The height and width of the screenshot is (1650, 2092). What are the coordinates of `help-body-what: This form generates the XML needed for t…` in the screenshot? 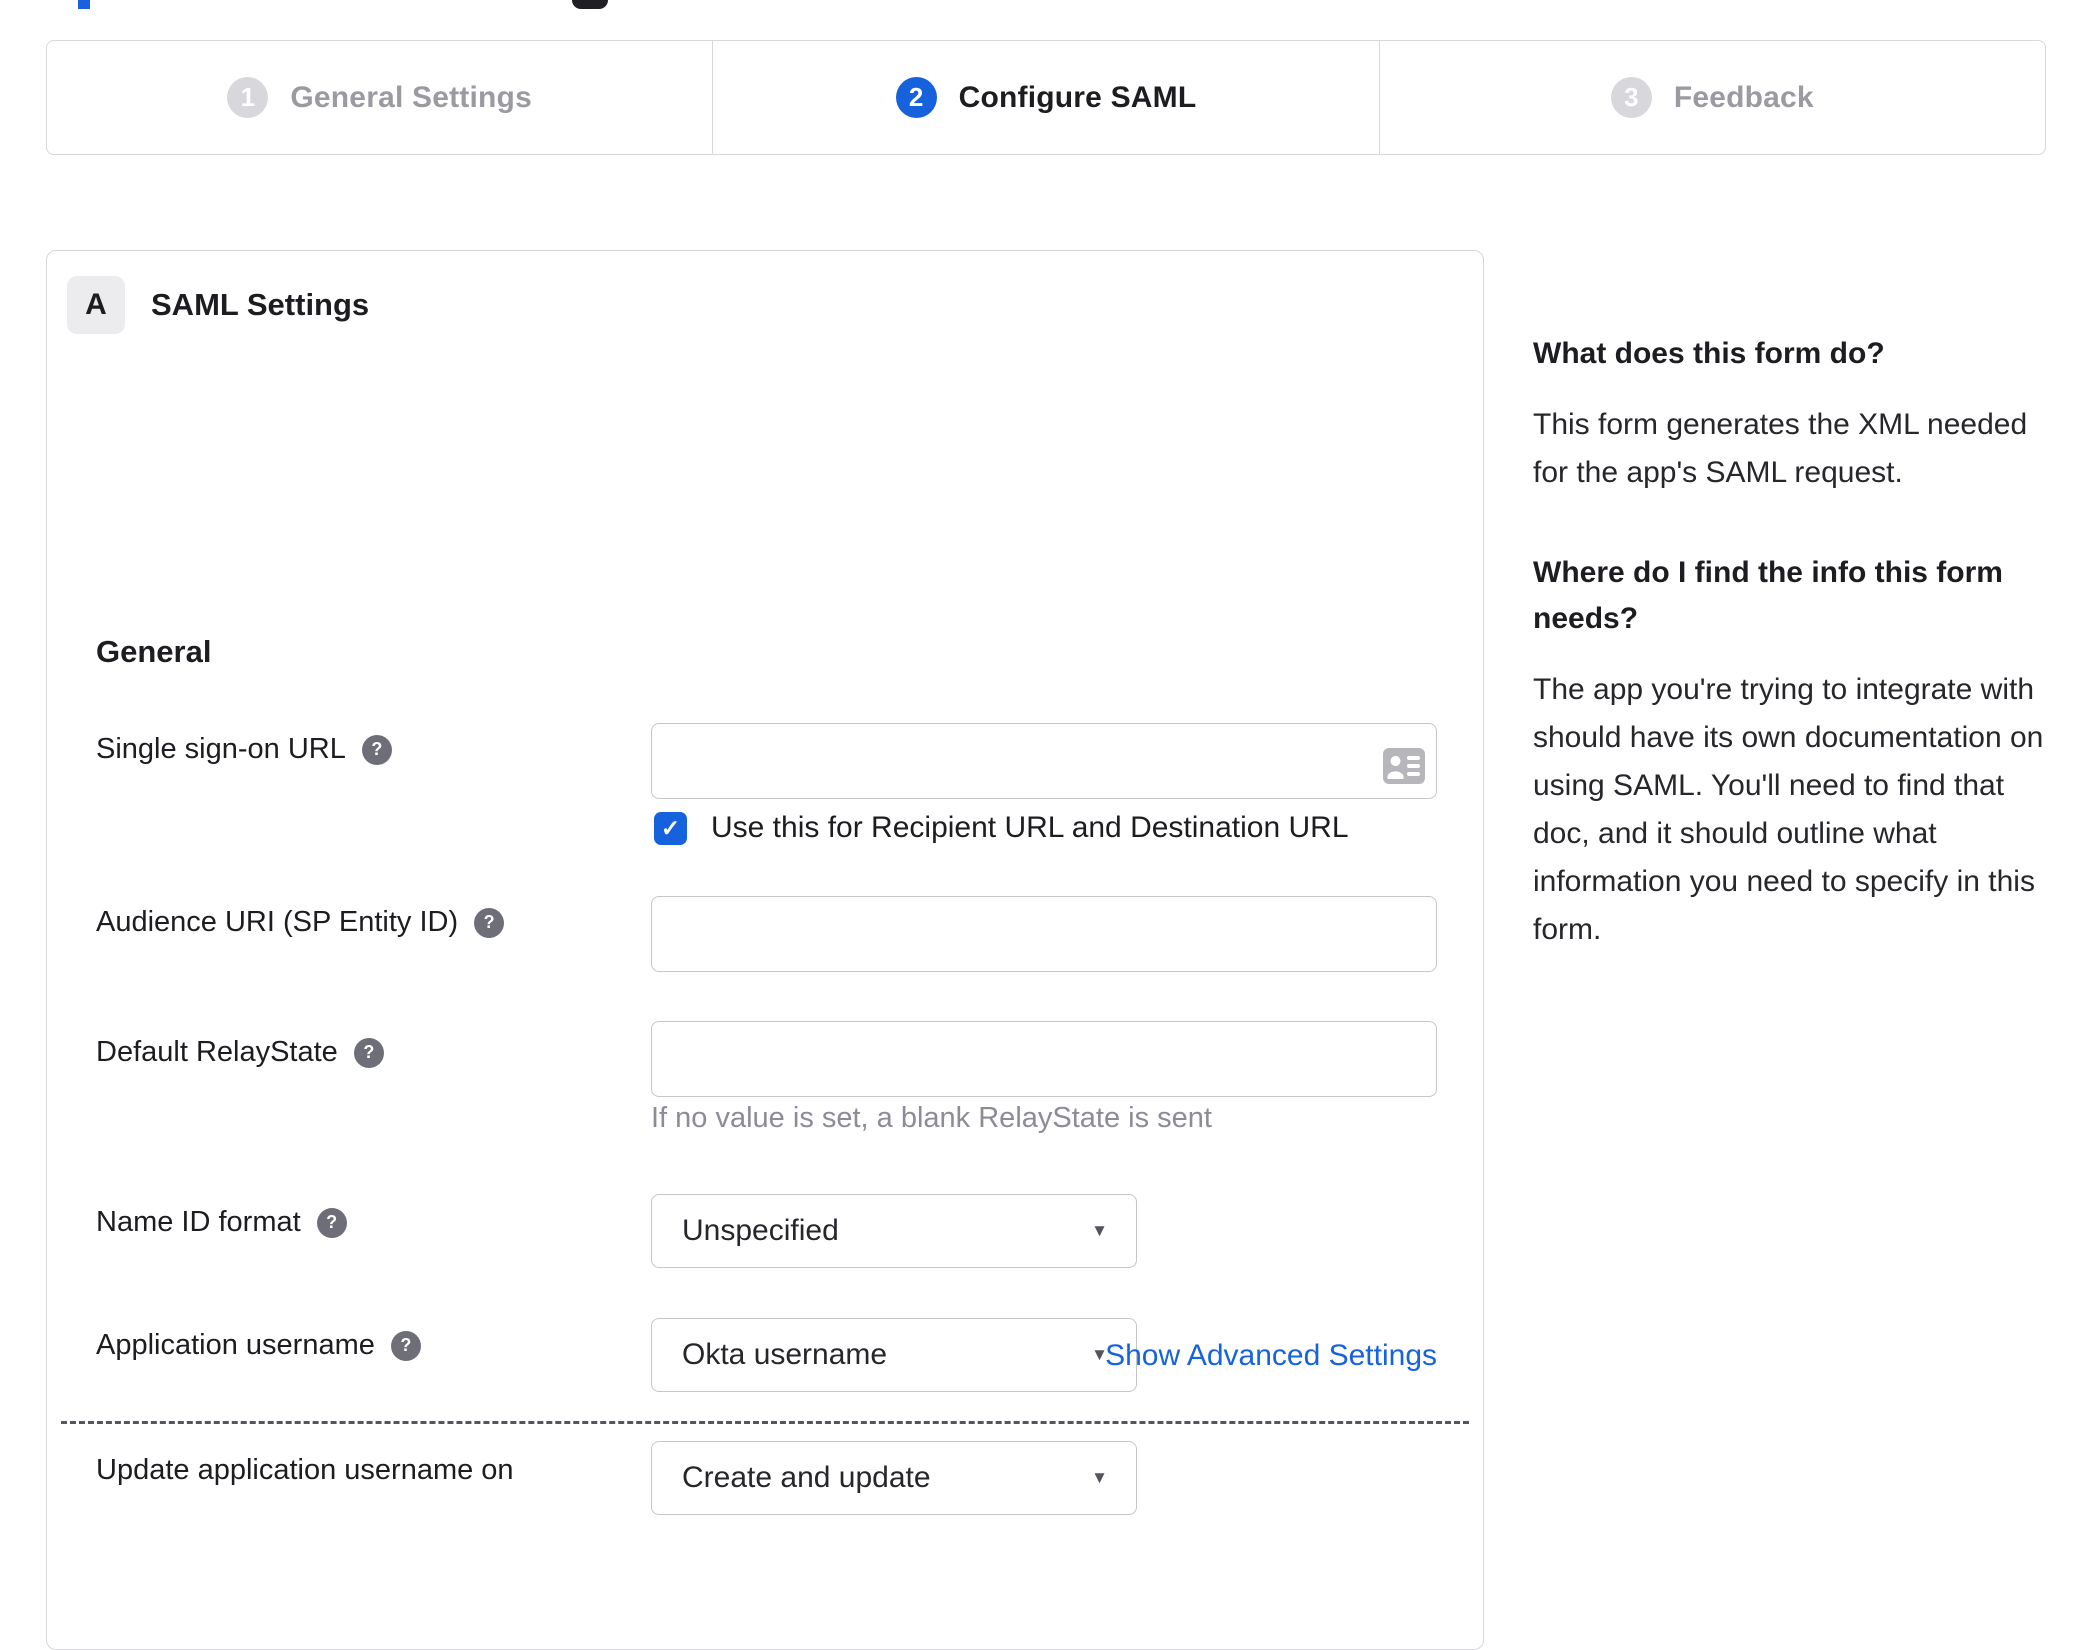 It's located at (1780, 448).